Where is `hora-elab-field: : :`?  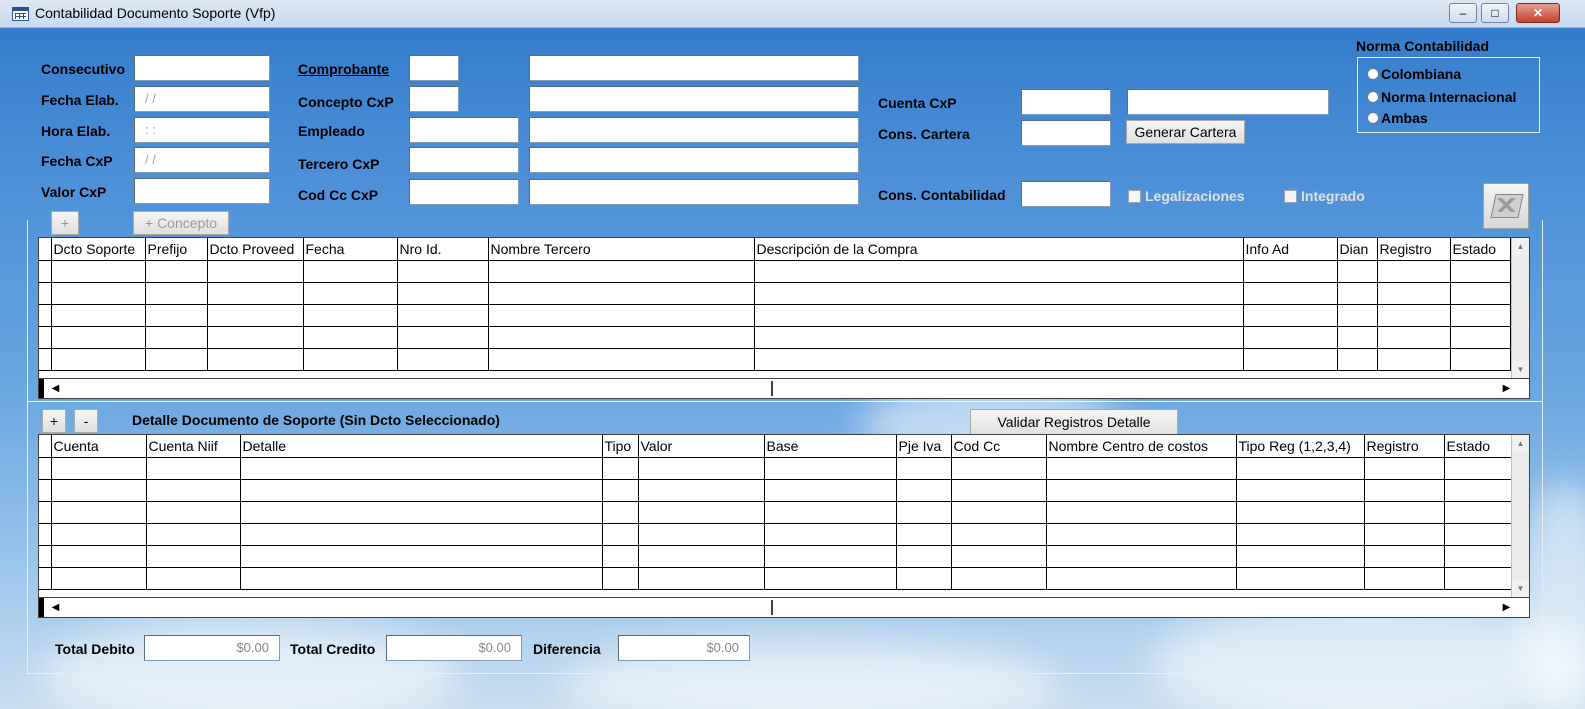
hora-elab-field: : : is located at coordinates (202, 130).